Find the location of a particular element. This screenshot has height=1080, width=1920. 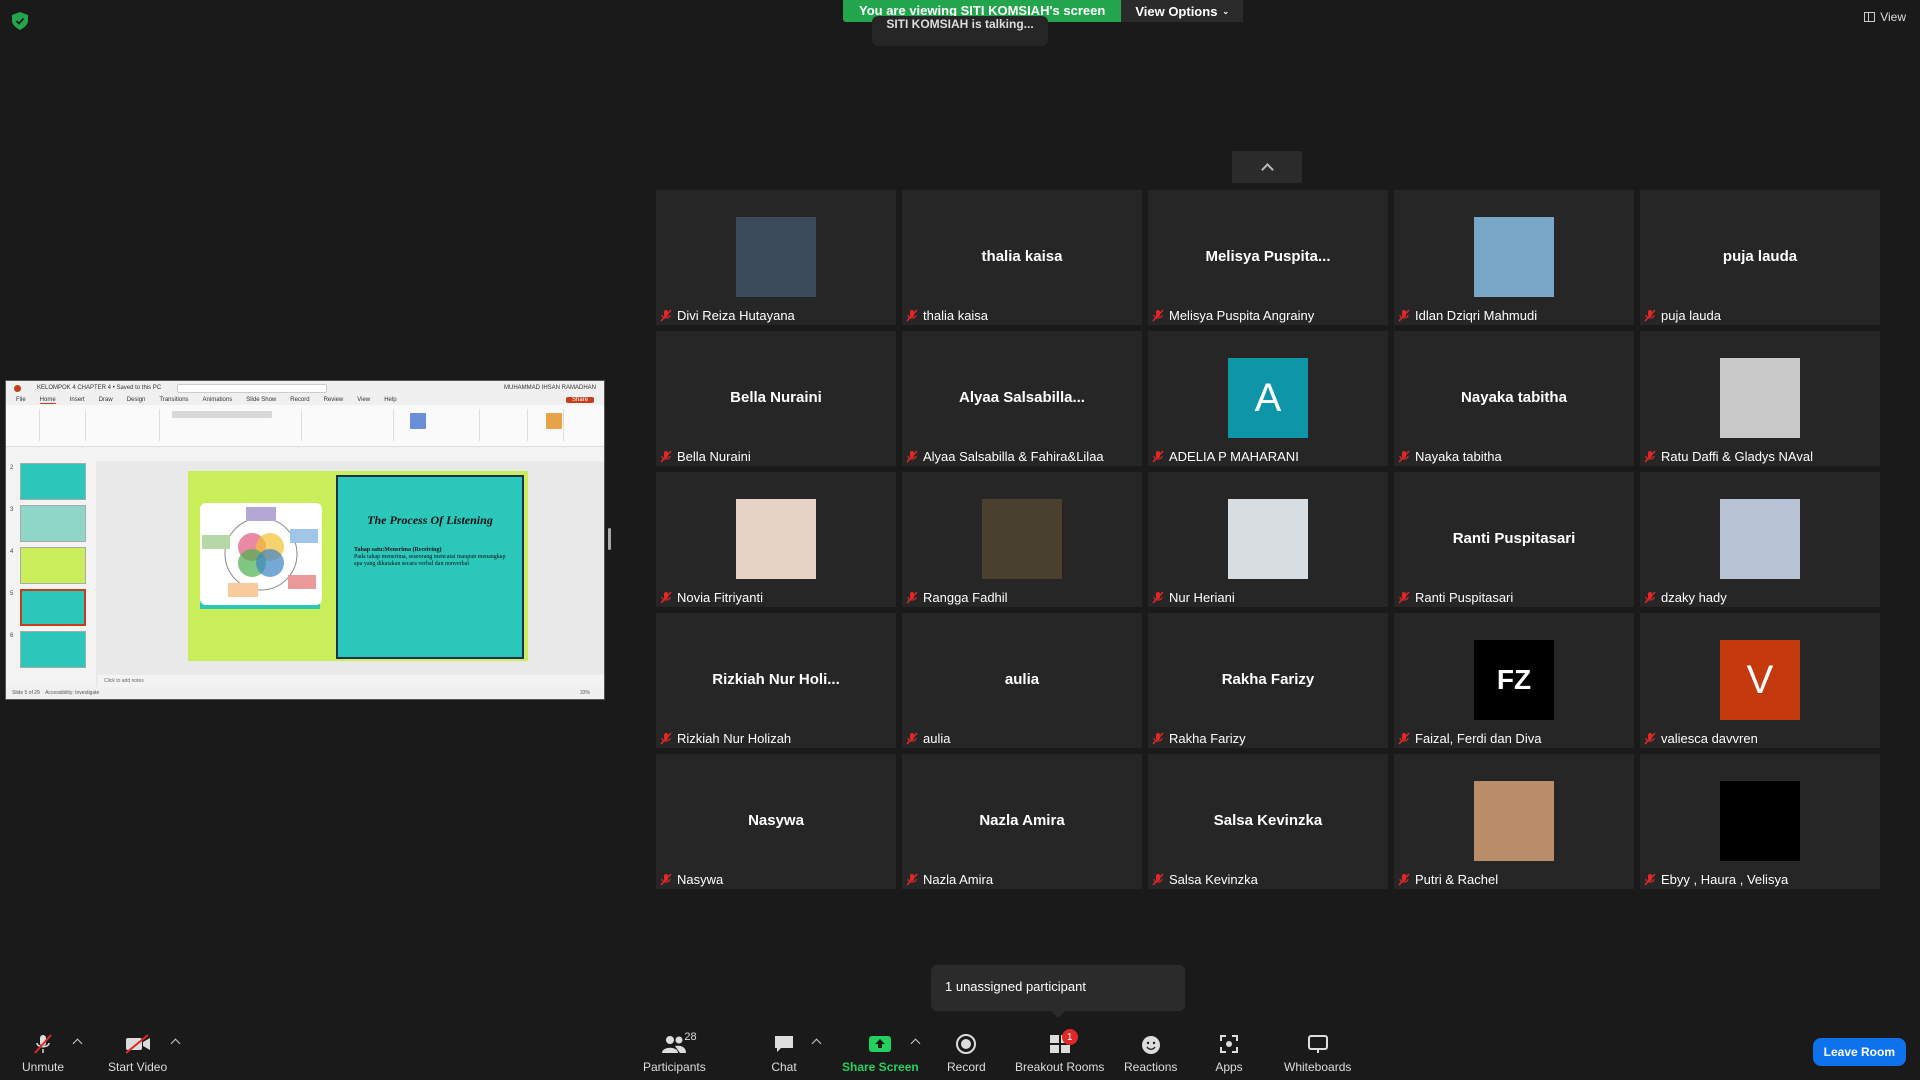

breakout-rooms-button: 1 Breakout Rooms is located at coordinates (1060, 1051).